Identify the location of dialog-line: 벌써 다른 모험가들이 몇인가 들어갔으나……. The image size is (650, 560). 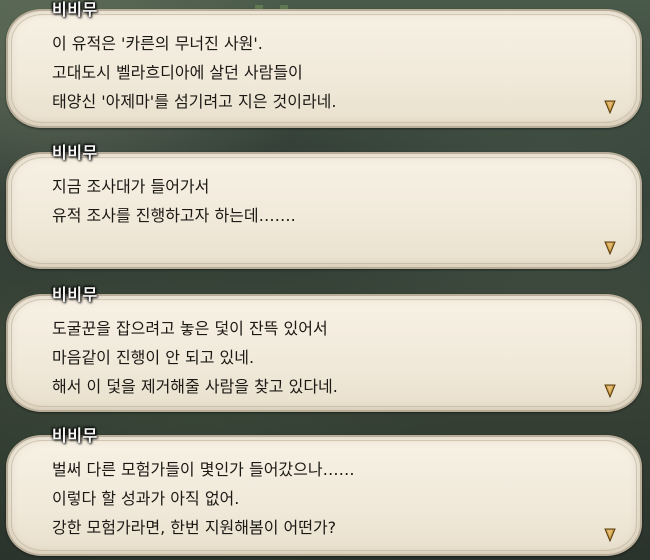
(203, 469).